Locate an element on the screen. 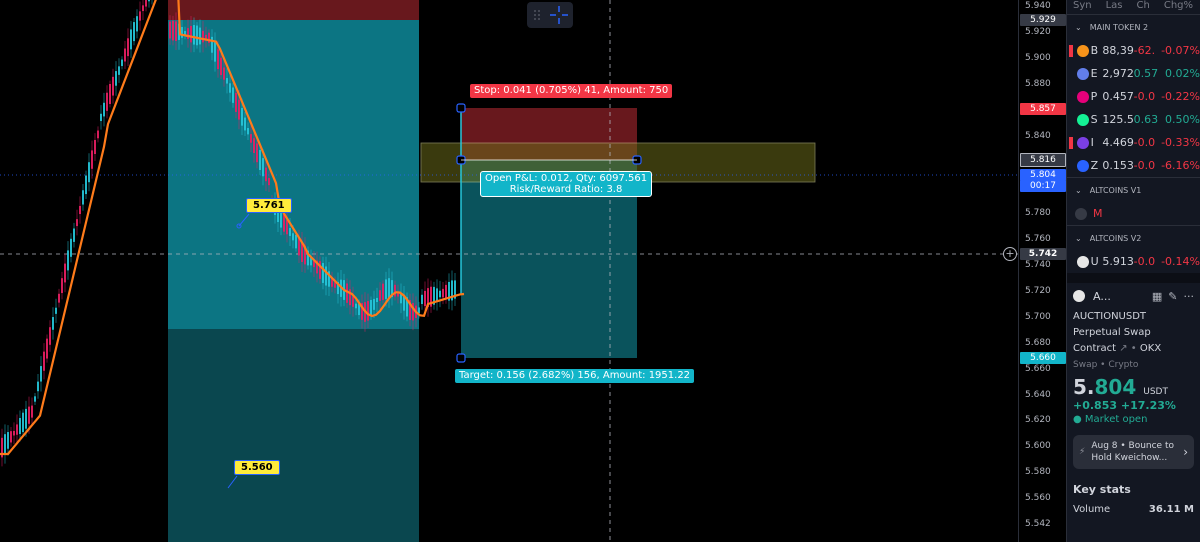 The image size is (1200, 542). external-link-icon: ↗ is located at coordinates (1123, 348).